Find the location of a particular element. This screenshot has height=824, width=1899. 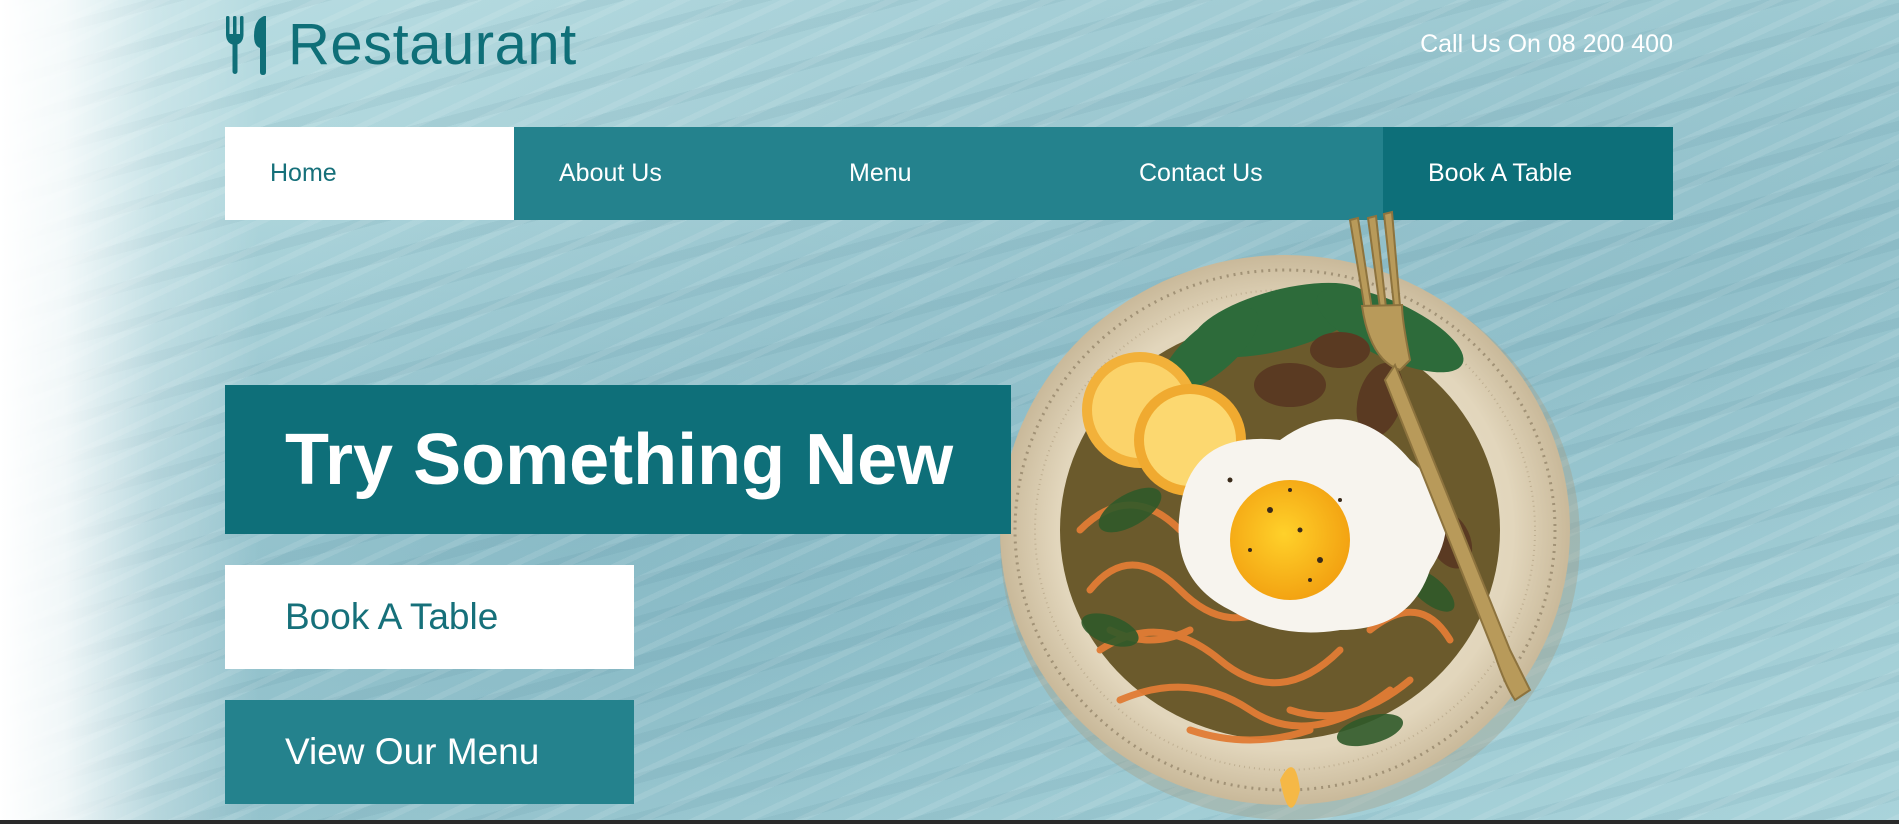

hero-title-box: Try Something New is located at coordinates (618, 459).